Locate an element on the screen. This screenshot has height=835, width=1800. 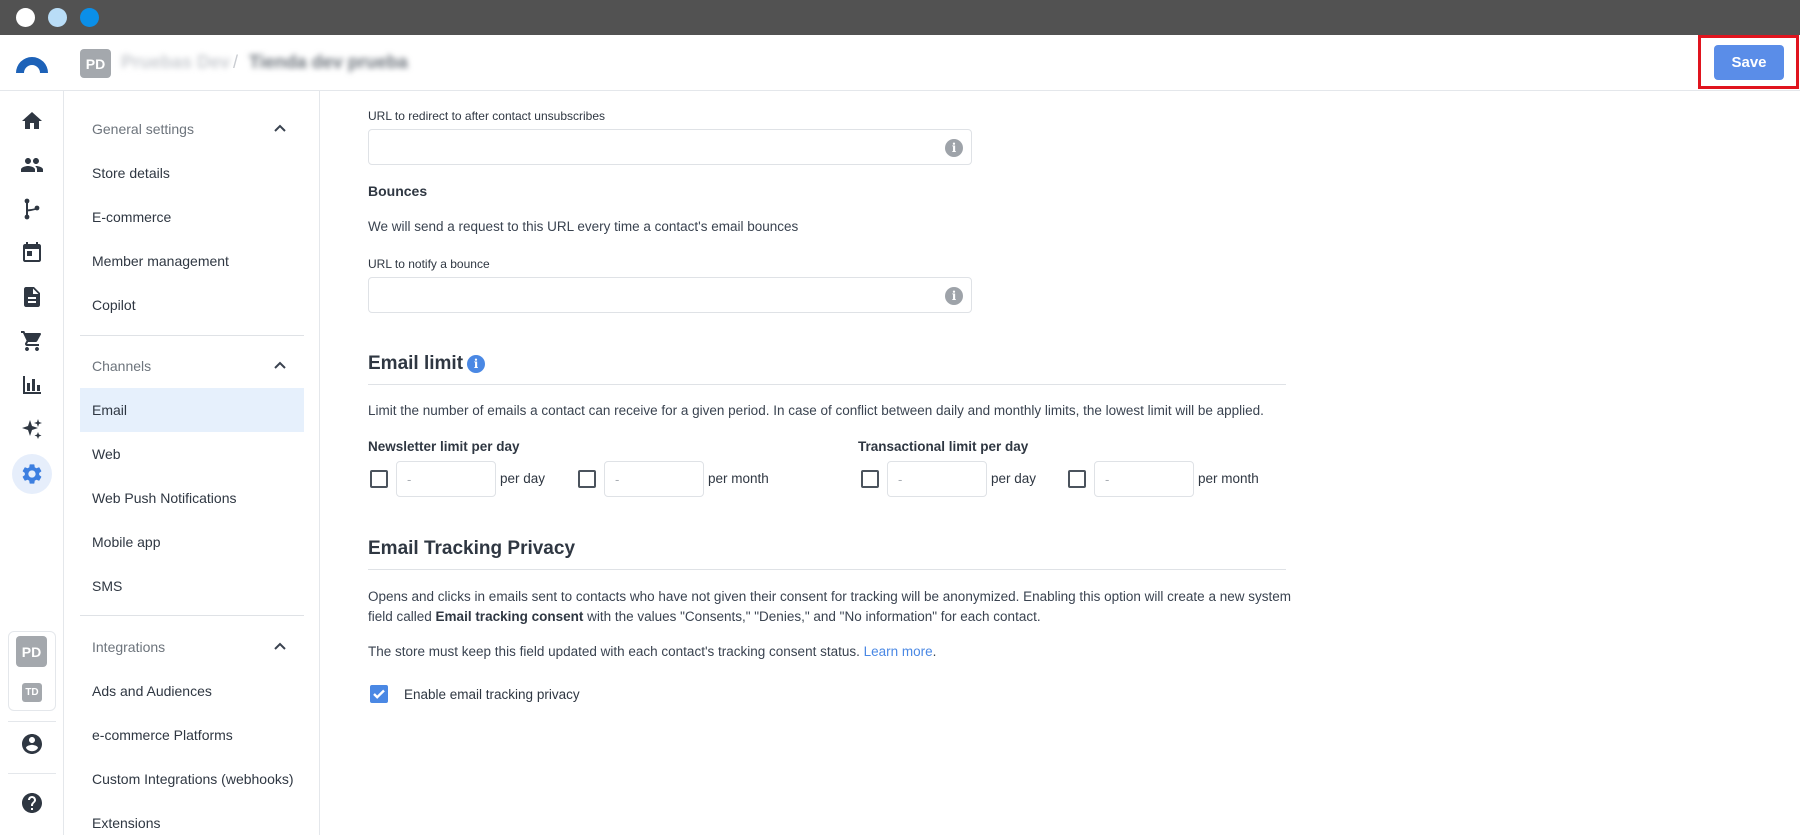
tracking-privacy-title: Email Tracking Privacy is located at coordinates (472, 548).